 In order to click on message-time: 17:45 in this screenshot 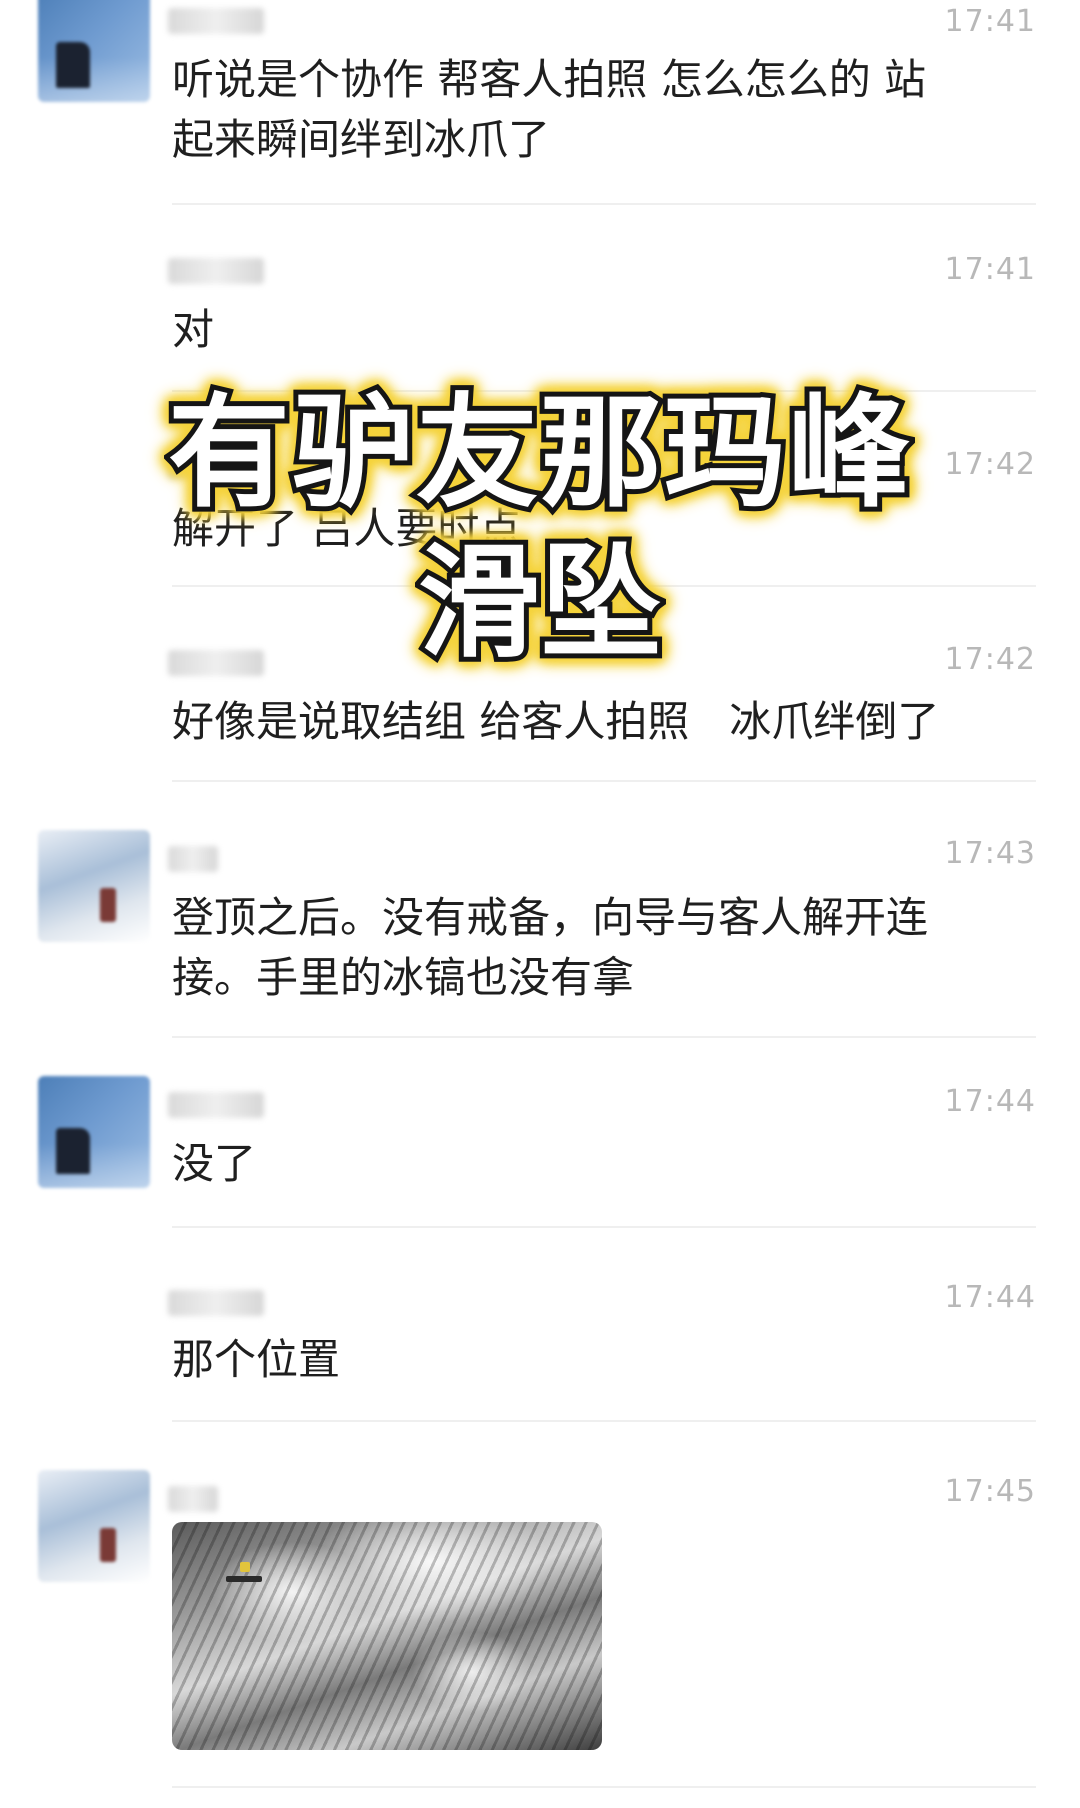, I will do `click(990, 1491)`.